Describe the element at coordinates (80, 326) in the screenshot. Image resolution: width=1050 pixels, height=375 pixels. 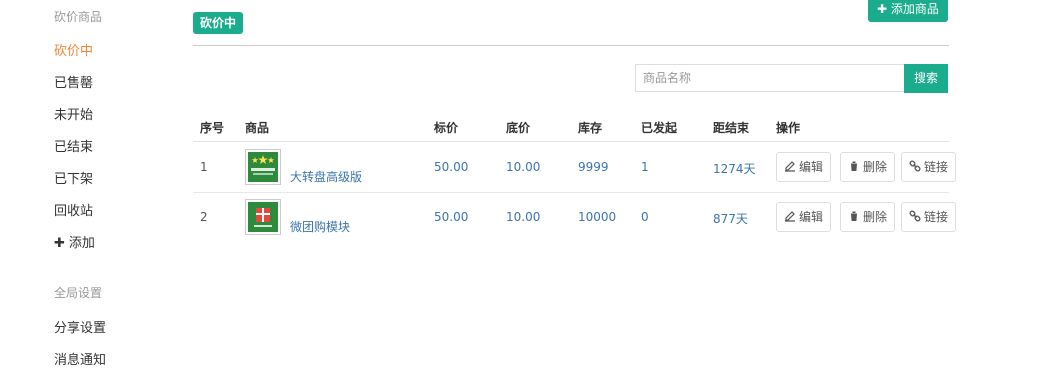
I see `sidebar-item-share-settings: 分享设置` at that location.